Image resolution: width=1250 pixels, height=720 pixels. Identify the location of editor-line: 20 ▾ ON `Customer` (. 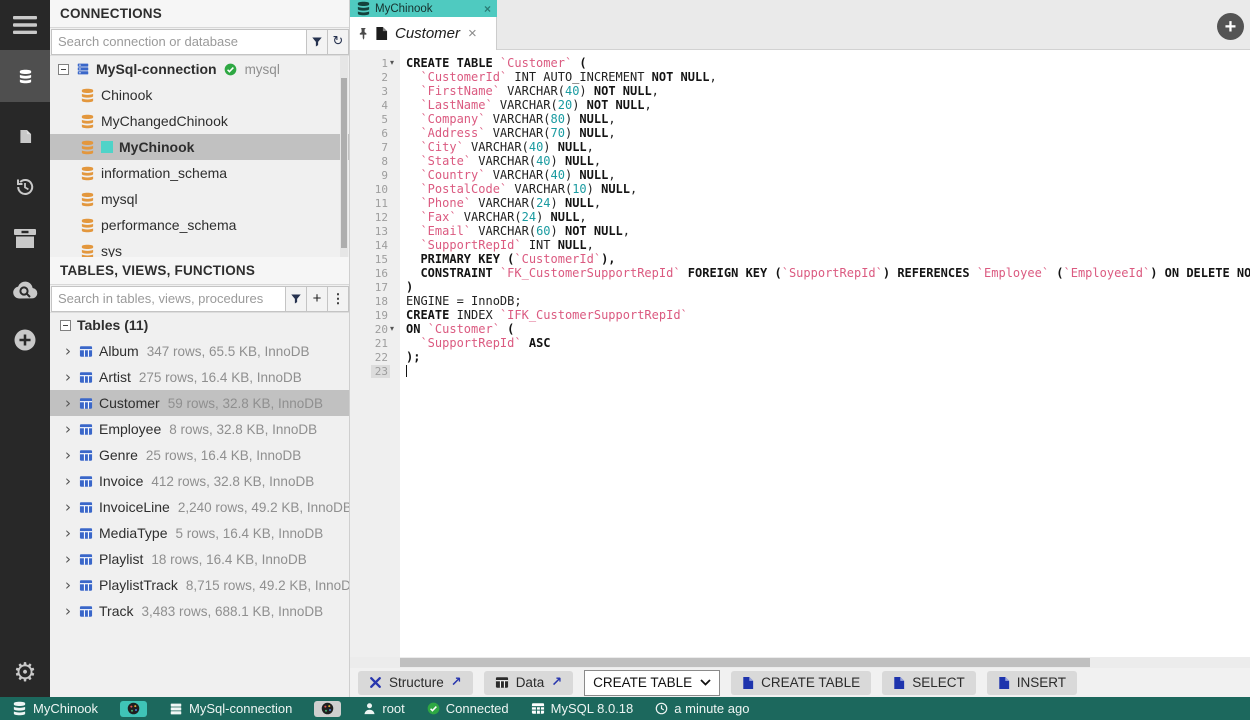
(800, 329).